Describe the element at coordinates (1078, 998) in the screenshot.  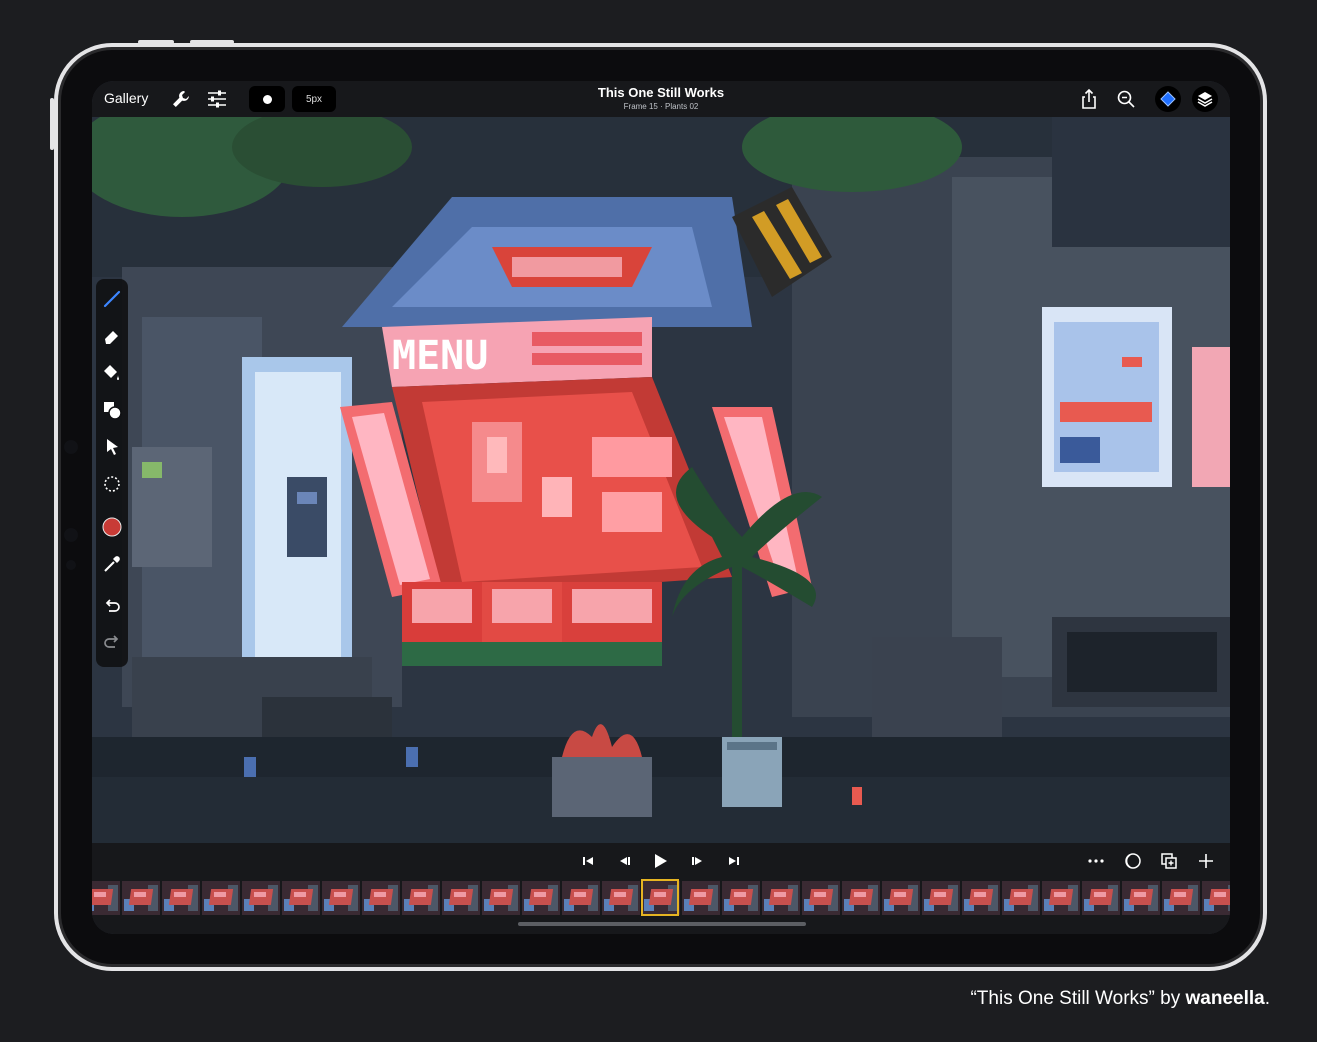
I see `credit-prefix: “This One Still Works” by` at that location.